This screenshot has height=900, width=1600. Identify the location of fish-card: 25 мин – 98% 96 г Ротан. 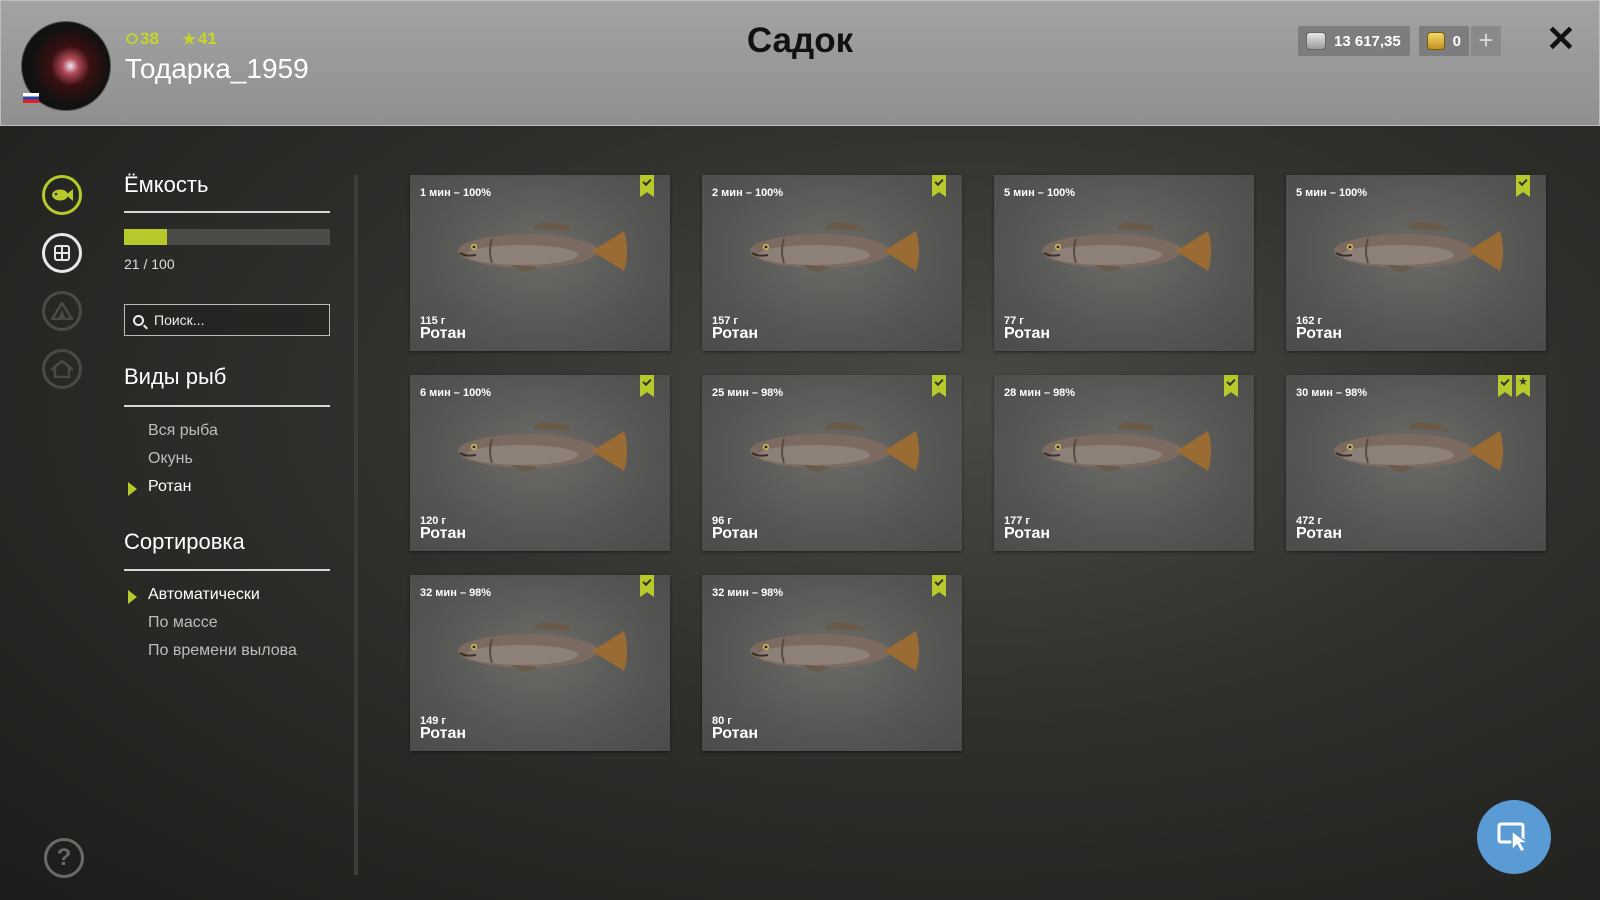
(832, 463).